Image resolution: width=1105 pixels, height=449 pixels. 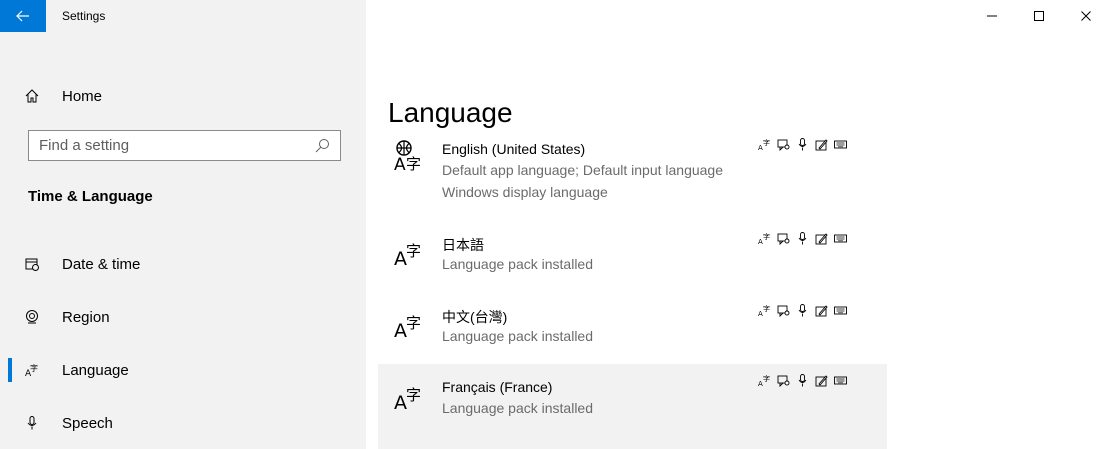 I want to click on back-arrow-icon, so click(x=22, y=16).